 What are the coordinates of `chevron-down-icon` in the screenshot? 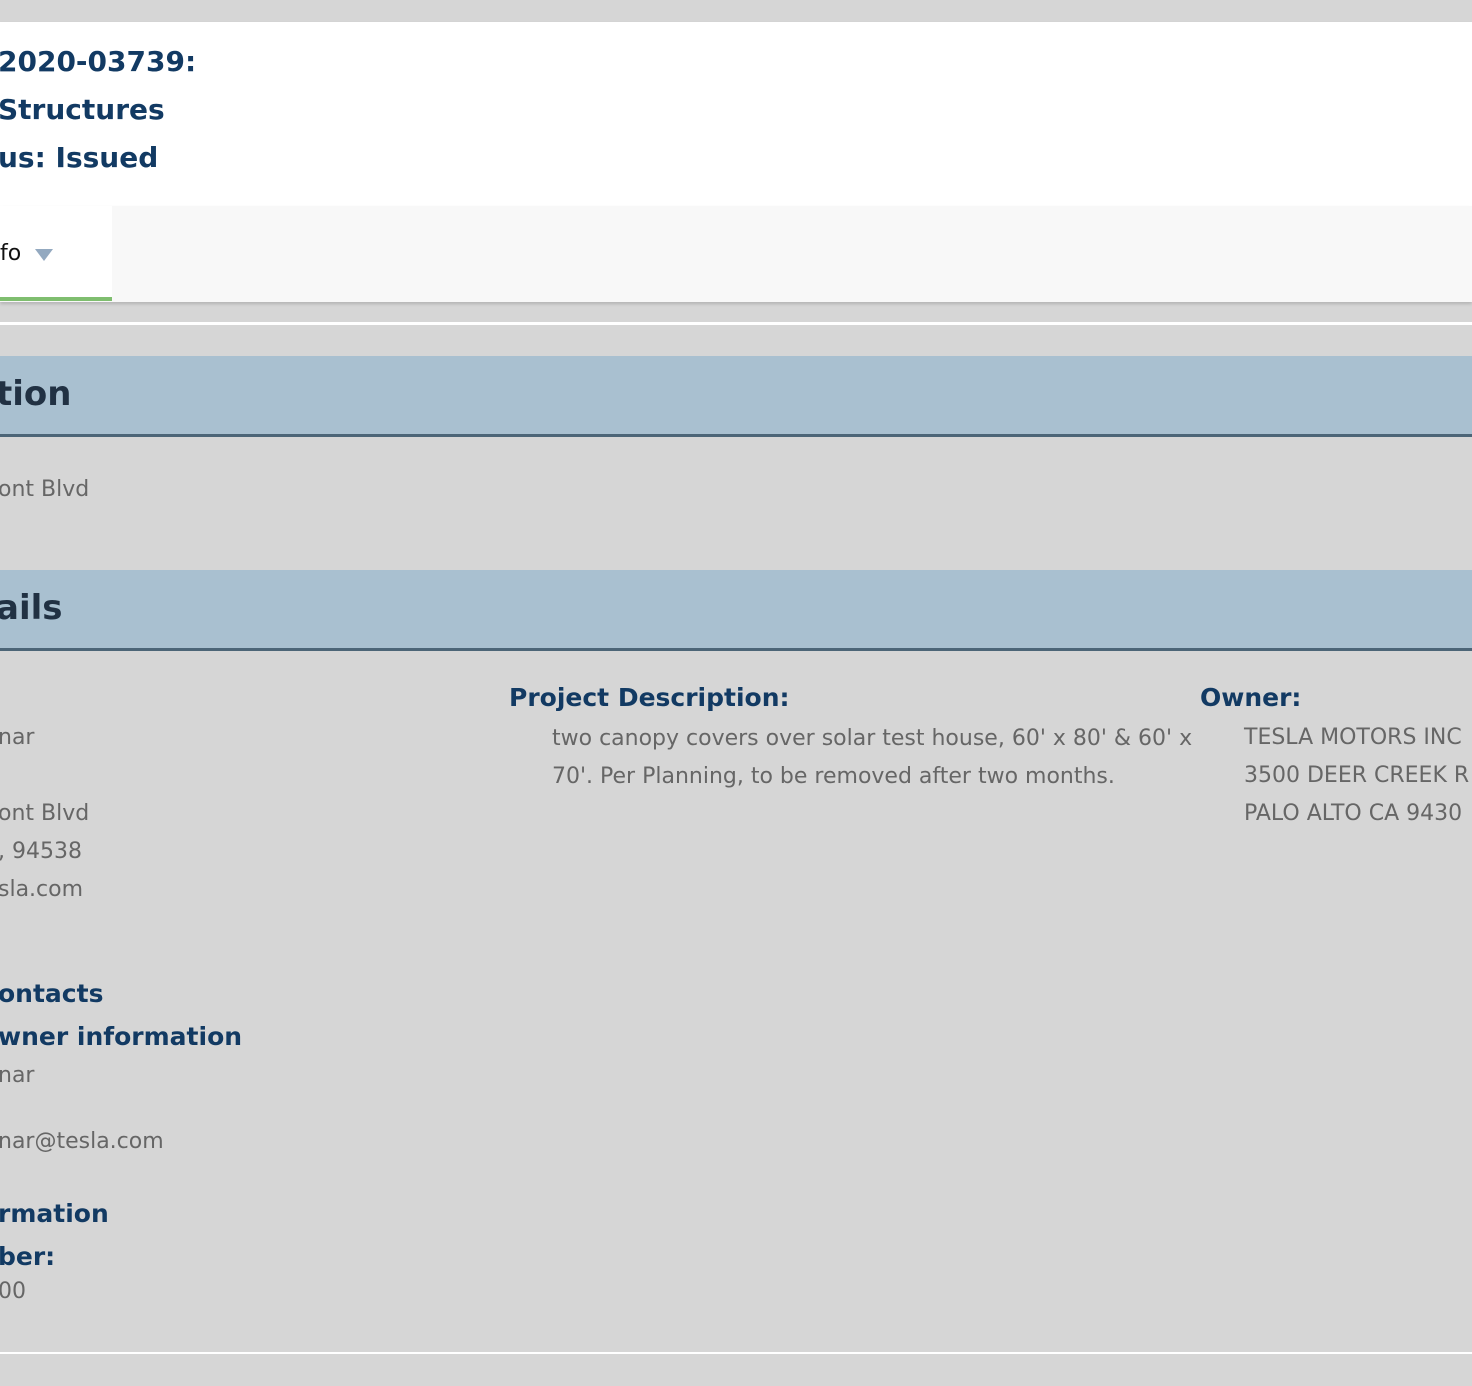 It's located at (44, 255).